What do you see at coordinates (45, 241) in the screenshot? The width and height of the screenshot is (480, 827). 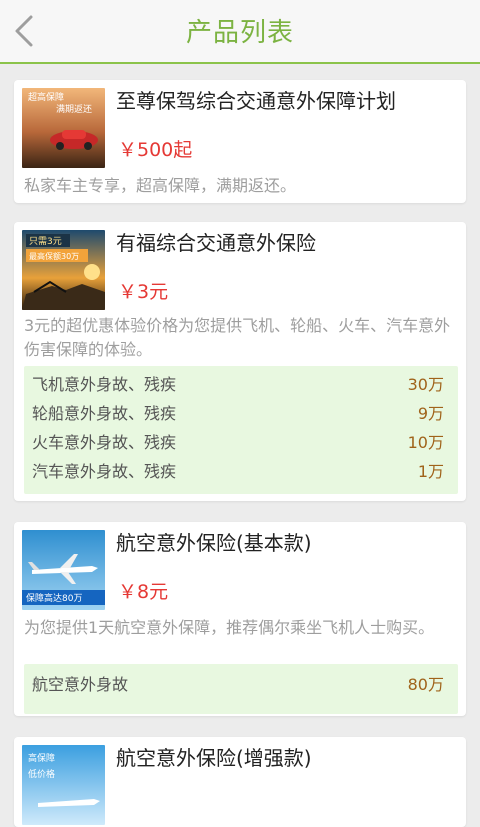 I see `thumb-caption: 只需3元` at bounding box center [45, 241].